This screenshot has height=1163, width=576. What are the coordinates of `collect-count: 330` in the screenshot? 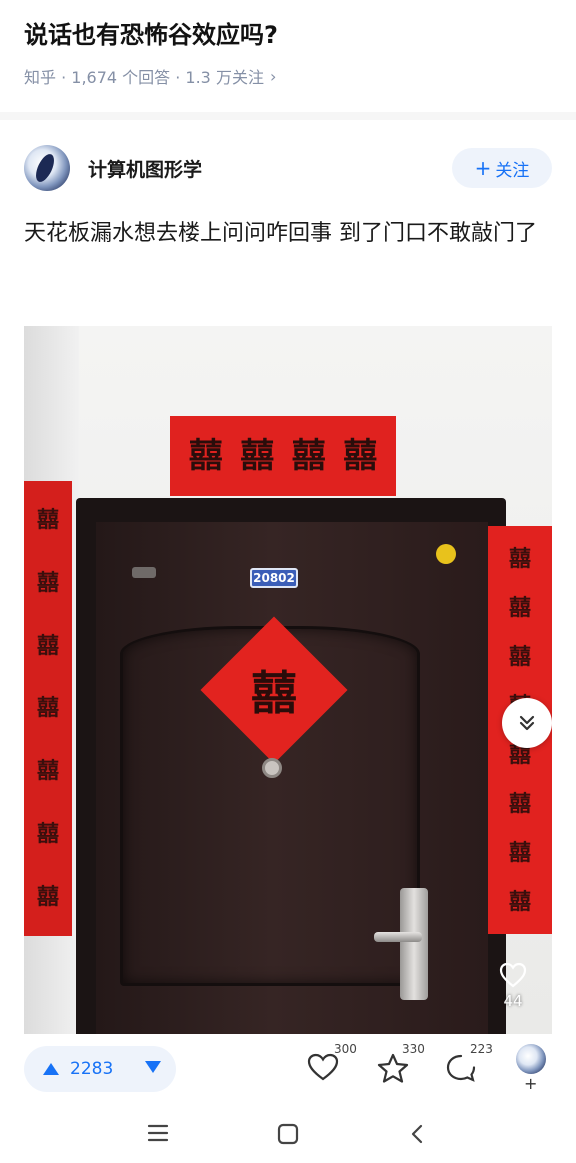 It's located at (413, 1049).